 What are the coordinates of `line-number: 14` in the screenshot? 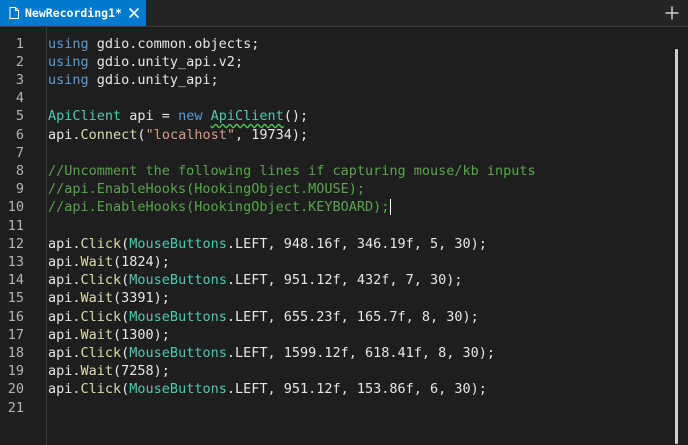 It's located at (15, 280).